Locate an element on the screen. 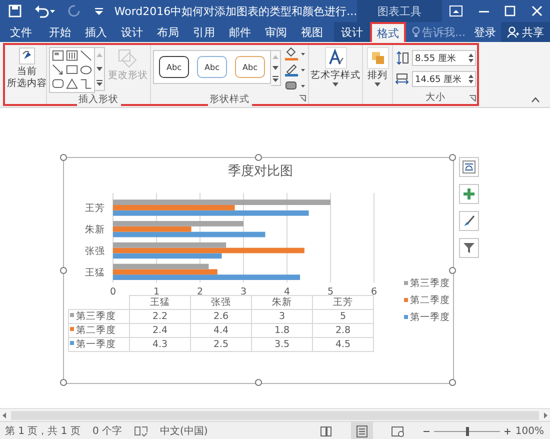 The height and width of the screenshot is (439, 550). connector-icon is located at coordinates (86, 84).